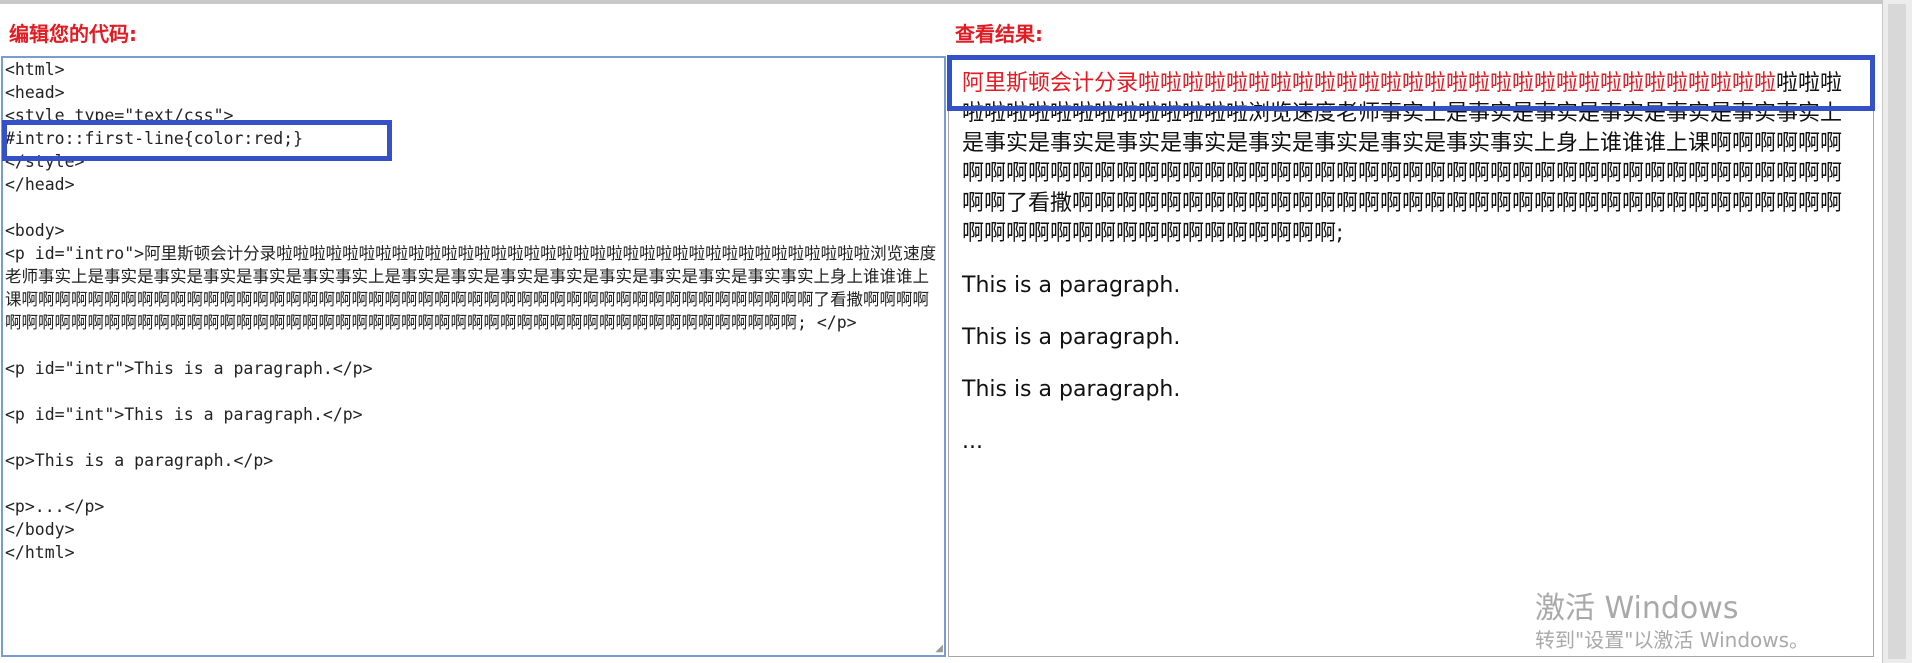 Image resolution: width=1912 pixels, height=663 pixels. Describe the element at coordinates (197, 140) in the screenshot. I see `code-highlight-annotation` at that location.